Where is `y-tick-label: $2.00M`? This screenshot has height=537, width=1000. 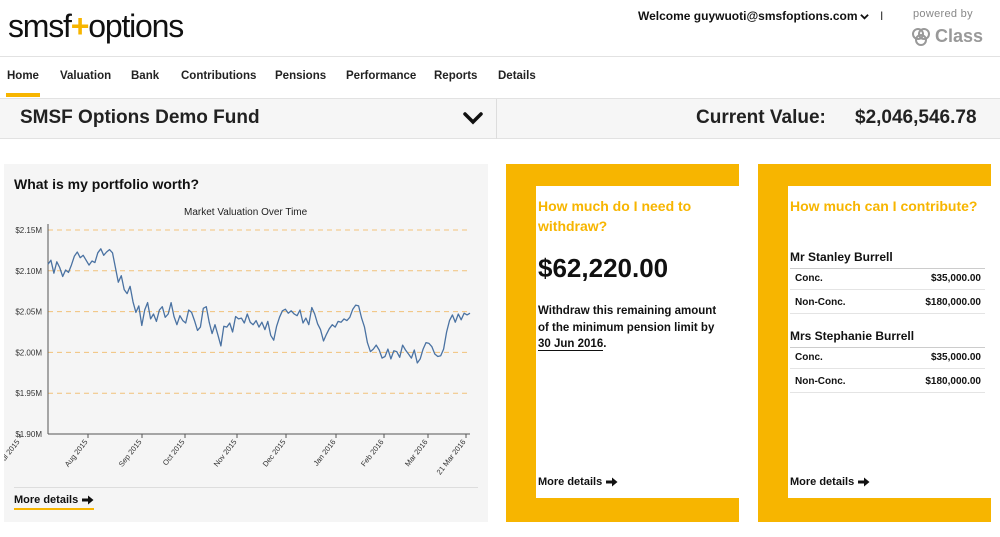
y-tick-label: $2.00M is located at coordinates (28, 352).